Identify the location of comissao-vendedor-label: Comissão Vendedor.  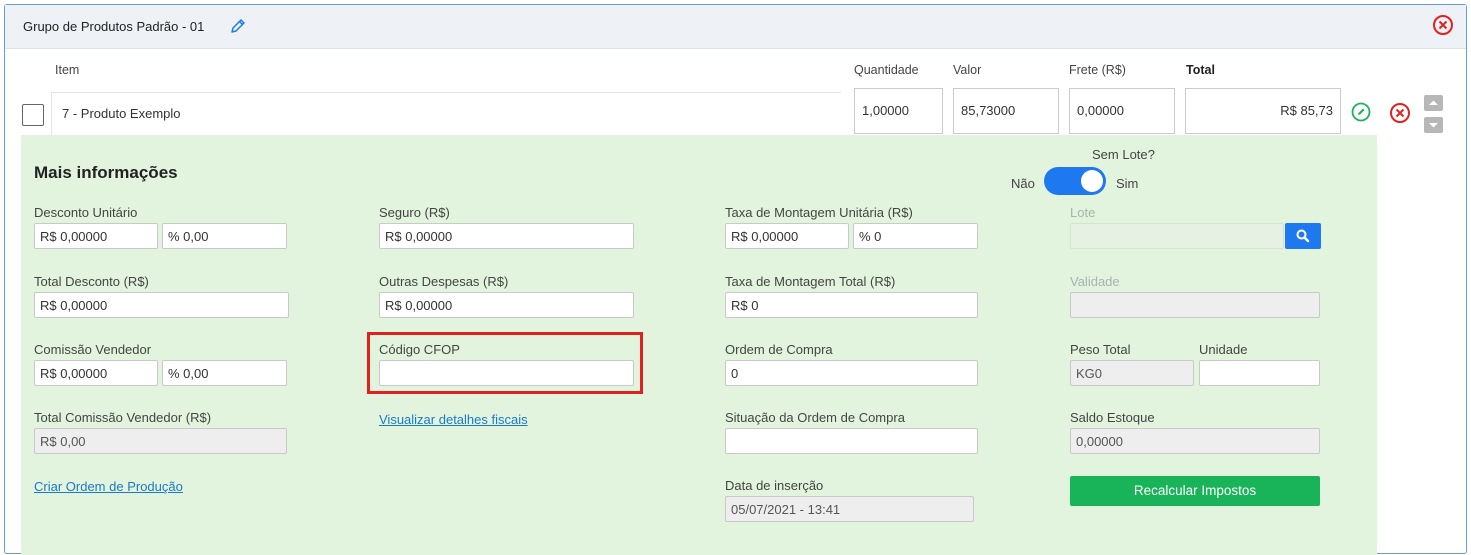
(93, 349).